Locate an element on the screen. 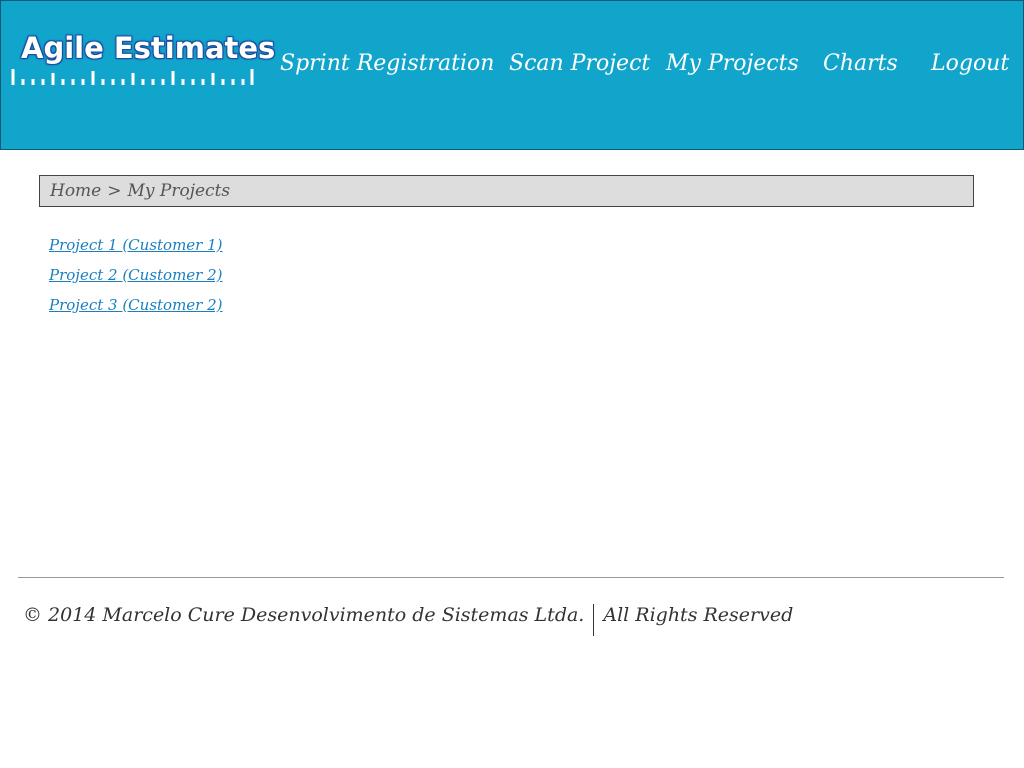  footer-separator is located at coordinates (594, 620).